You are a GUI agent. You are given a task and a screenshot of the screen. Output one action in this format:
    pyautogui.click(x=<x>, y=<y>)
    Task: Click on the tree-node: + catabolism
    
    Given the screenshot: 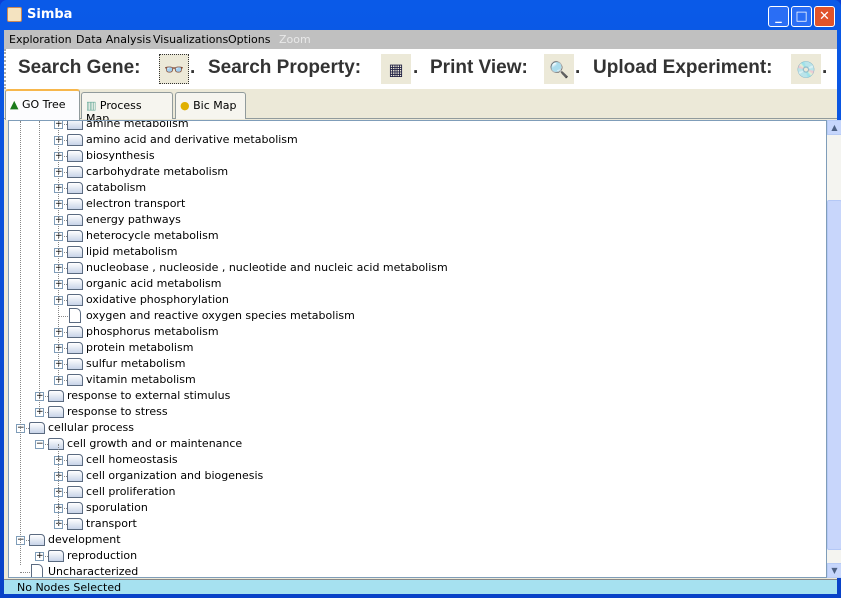 What is the action you would take?
    pyautogui.click(x=414, y=188)
    